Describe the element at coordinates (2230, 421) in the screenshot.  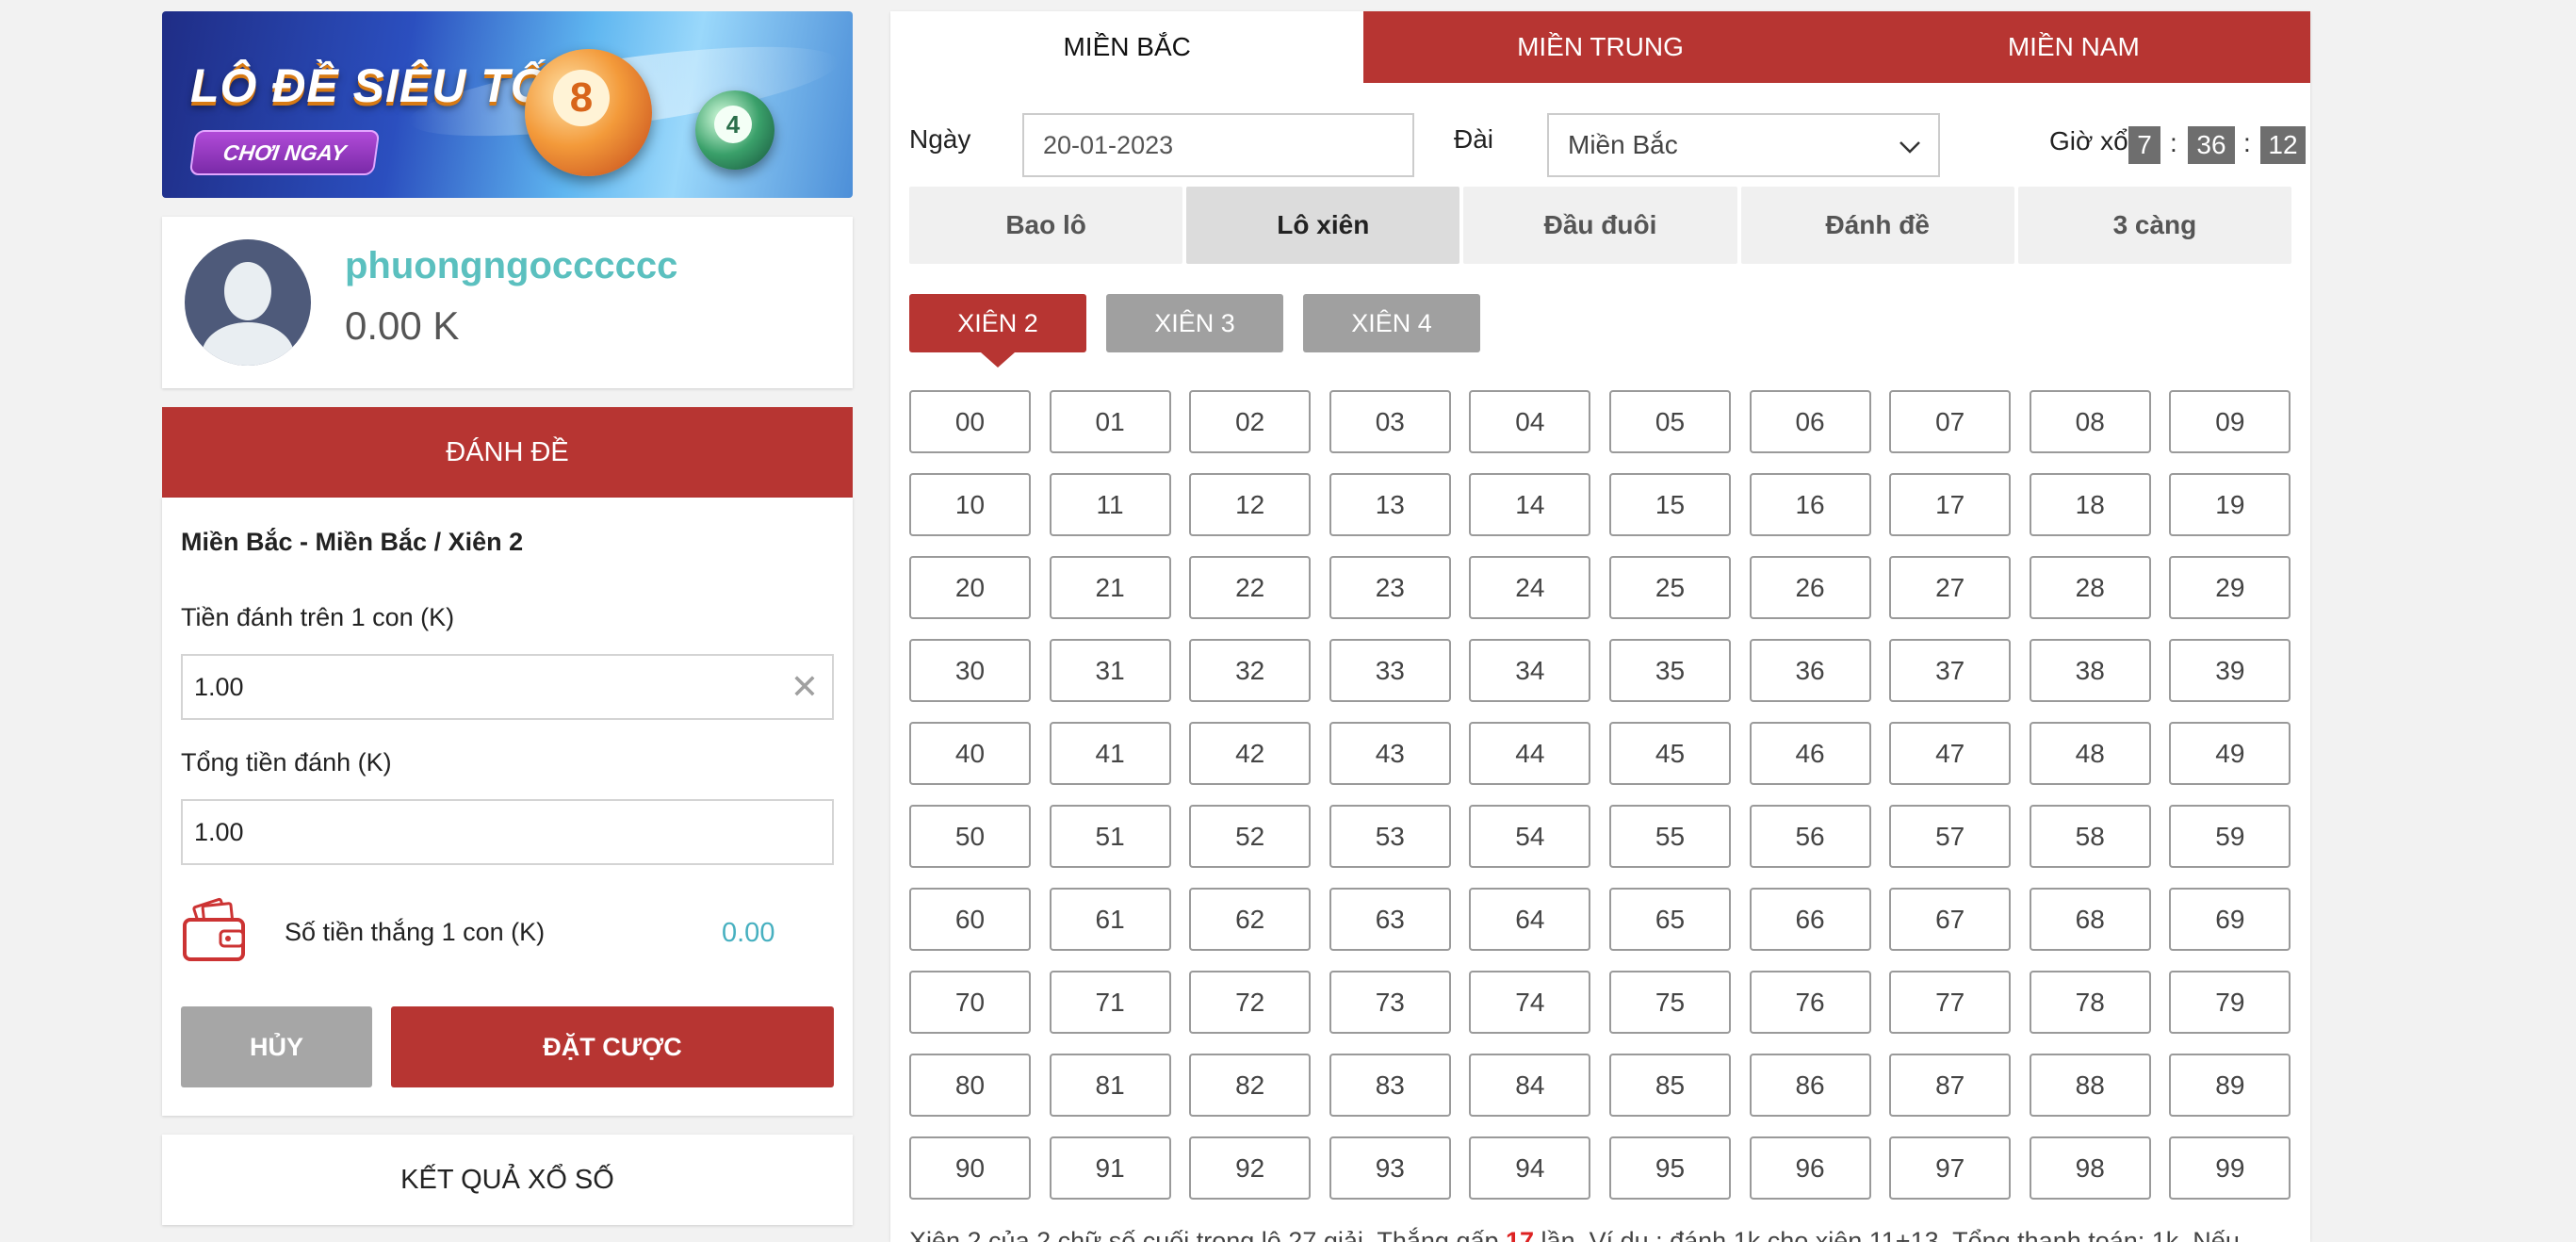
I see `number-cell: 09` at that location.